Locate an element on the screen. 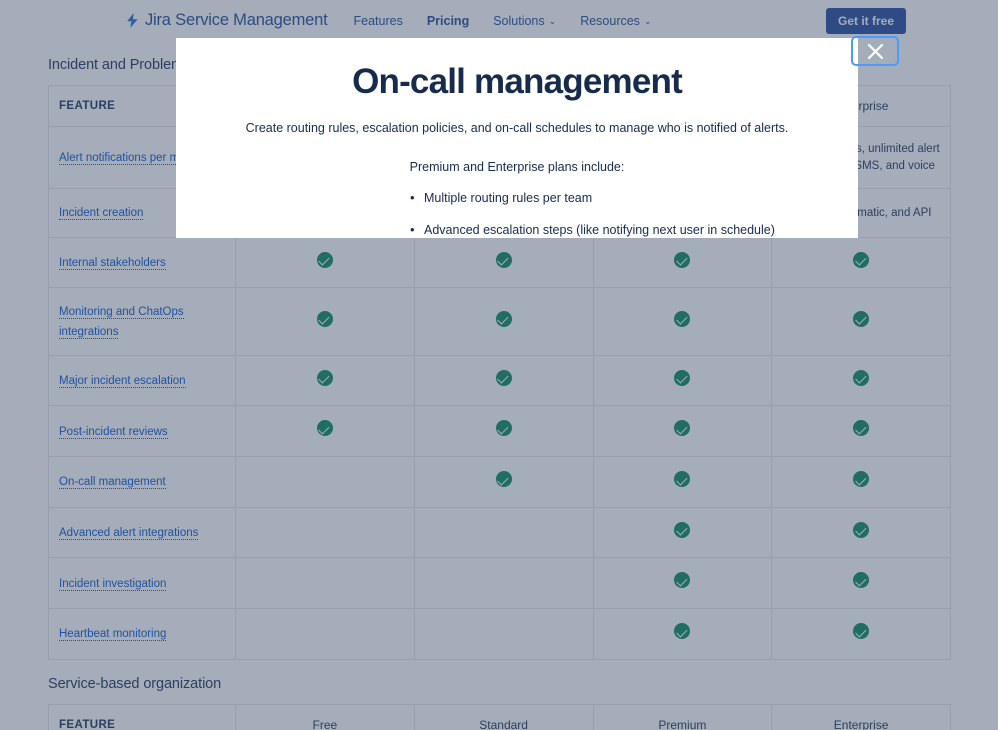  modal-title: On-call management is located at coordinates (517, 81).